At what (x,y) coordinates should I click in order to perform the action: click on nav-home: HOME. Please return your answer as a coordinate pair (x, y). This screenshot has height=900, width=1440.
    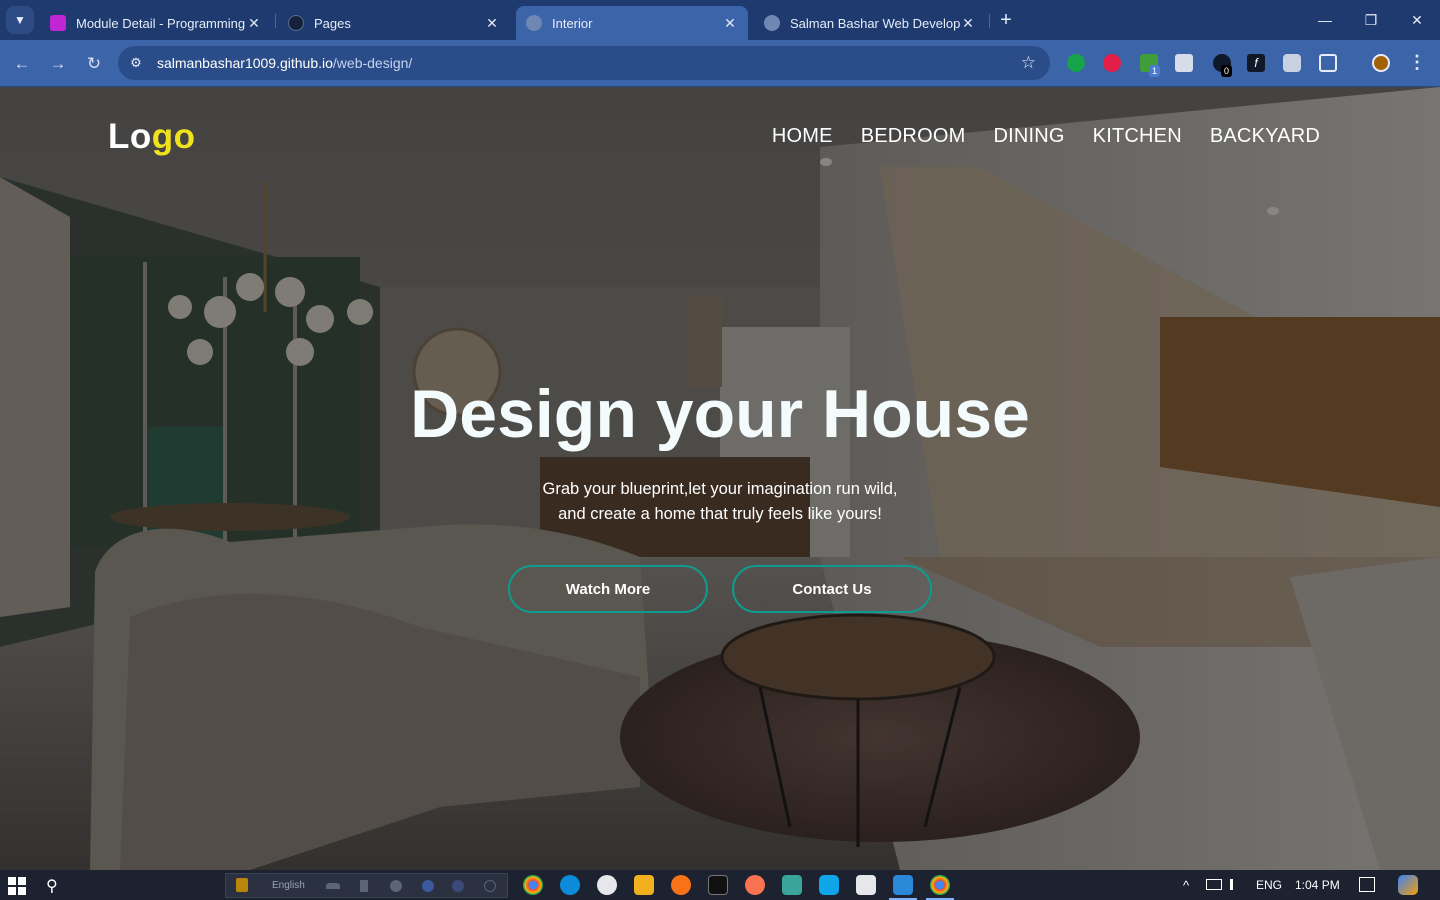
    Looking at the image, I should click on (802, 136).